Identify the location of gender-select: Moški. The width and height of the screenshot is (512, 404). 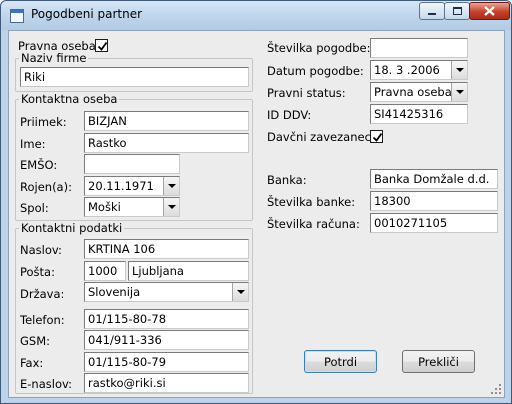
(132, 207).